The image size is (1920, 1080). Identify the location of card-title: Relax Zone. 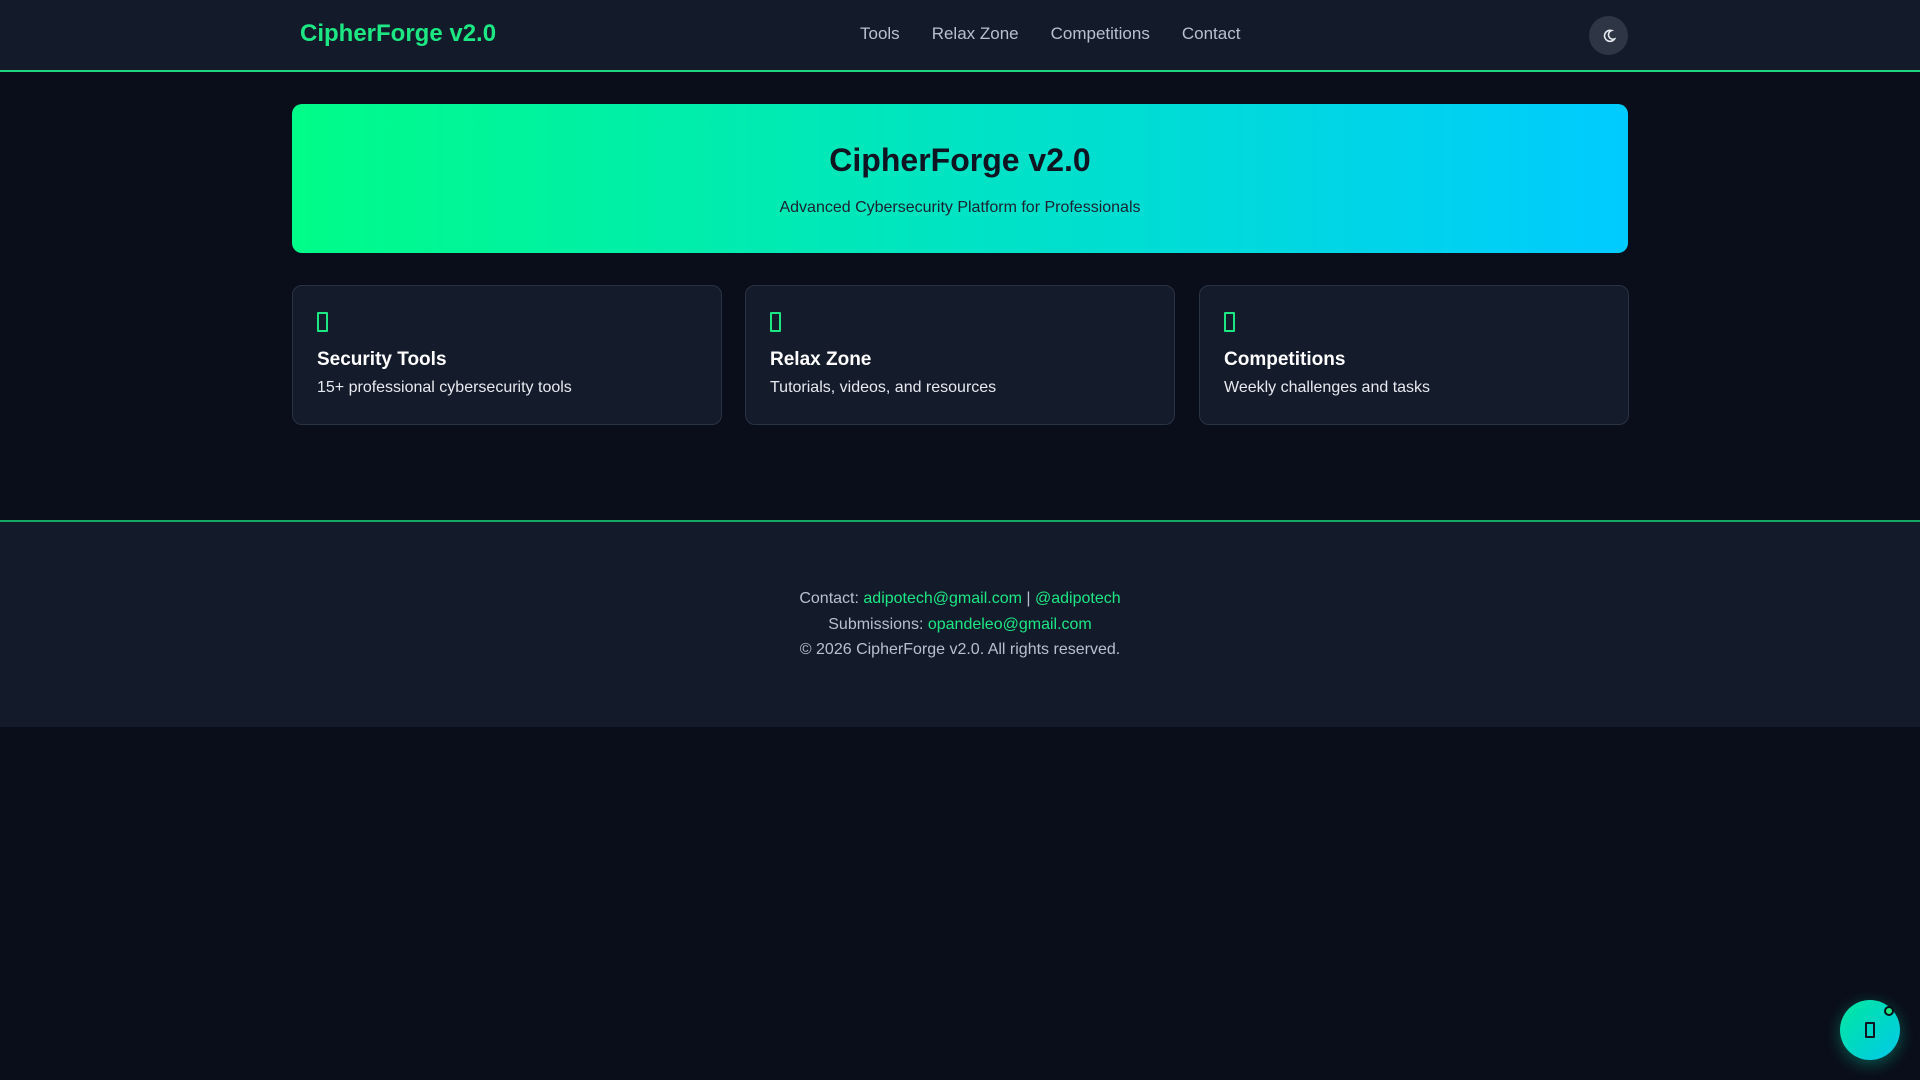
(821, 359).